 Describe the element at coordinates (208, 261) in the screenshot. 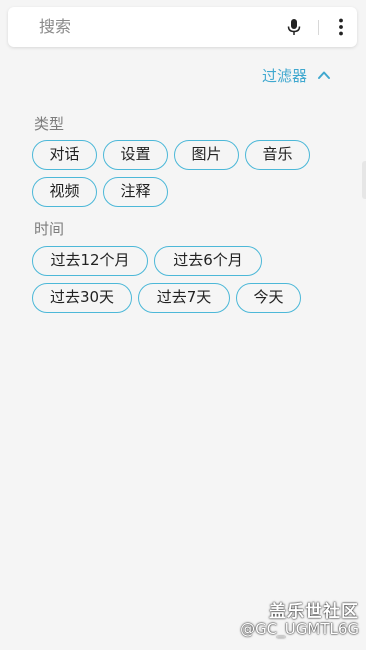

I see `chip-past-6-months: 过去6个月` at that location.